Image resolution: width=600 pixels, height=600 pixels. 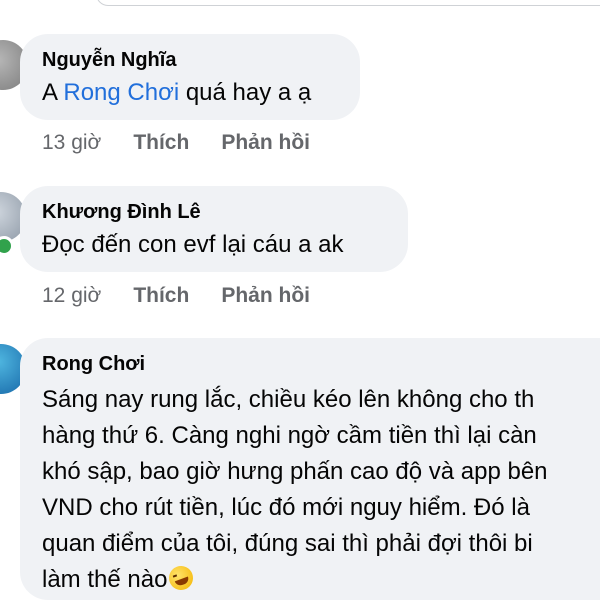 I want to click on previous-comment-bubble, so click(x=348, y=3).